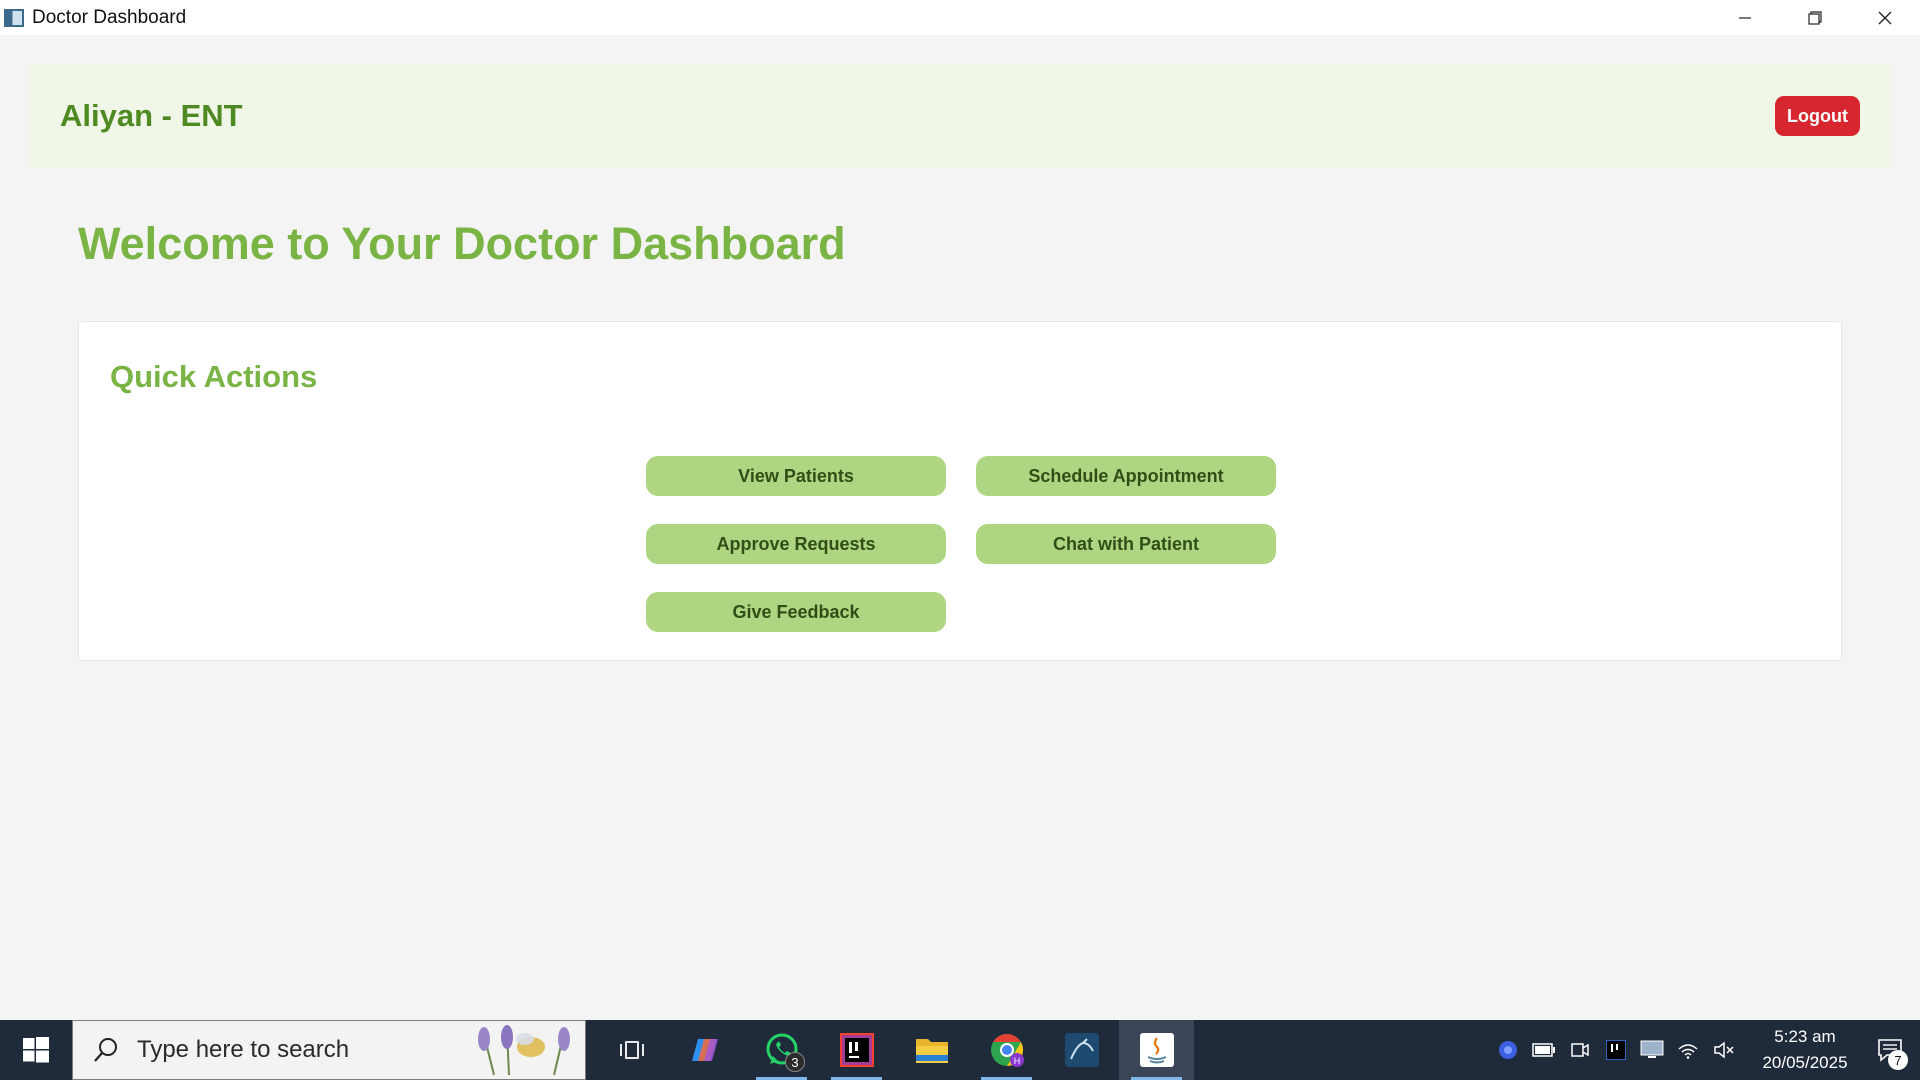  I want to click on taskbar: 3, so click(960, 1050).